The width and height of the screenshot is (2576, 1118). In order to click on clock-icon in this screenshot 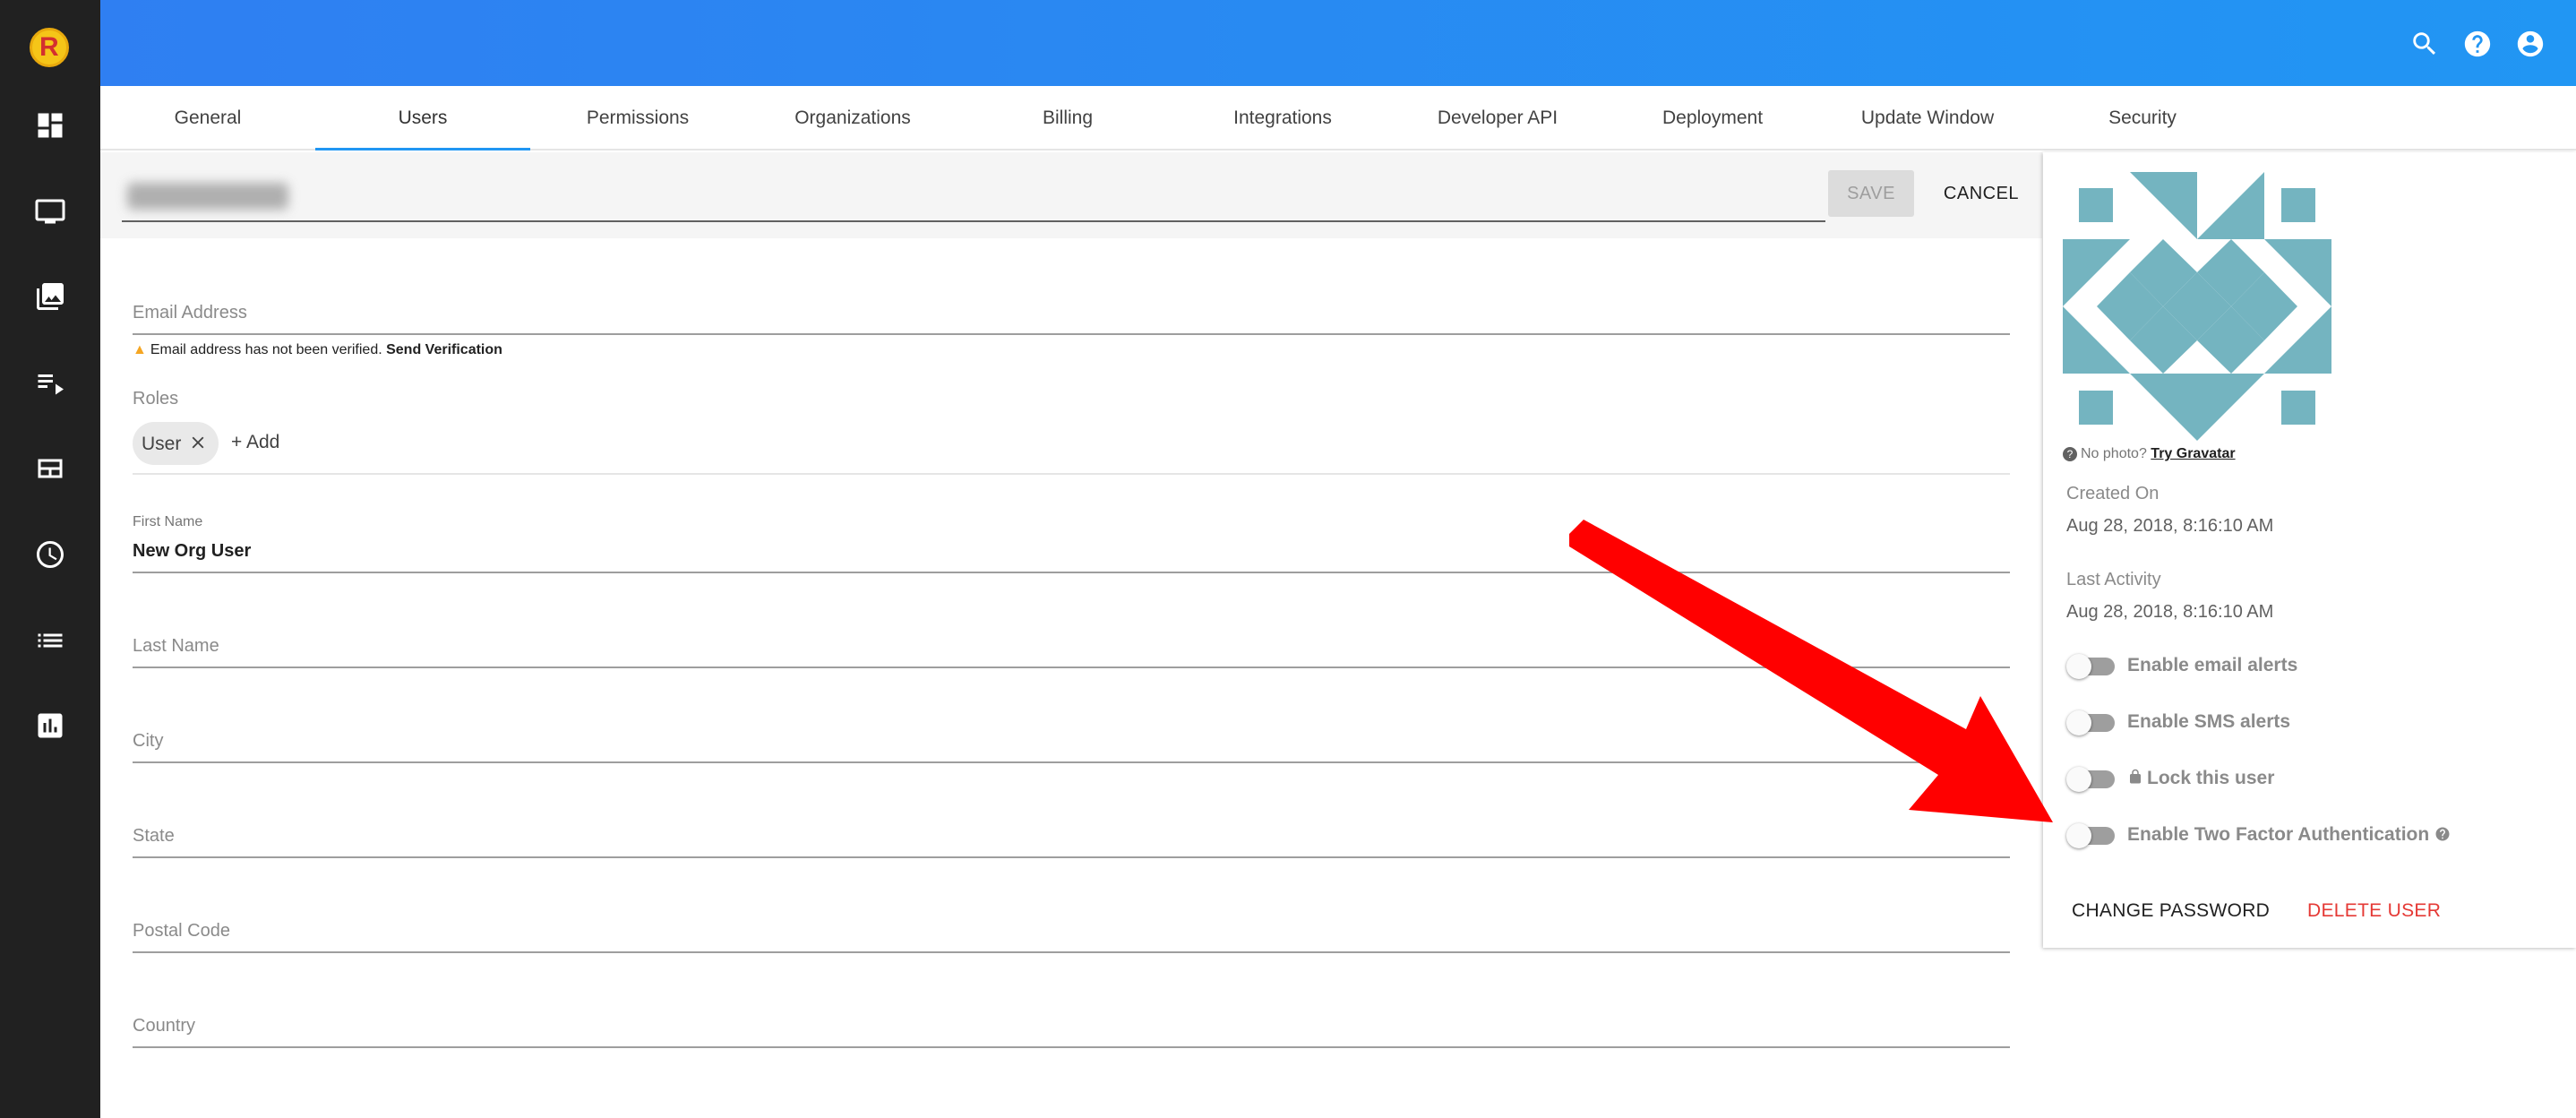, I will do `click(50, 554)`.